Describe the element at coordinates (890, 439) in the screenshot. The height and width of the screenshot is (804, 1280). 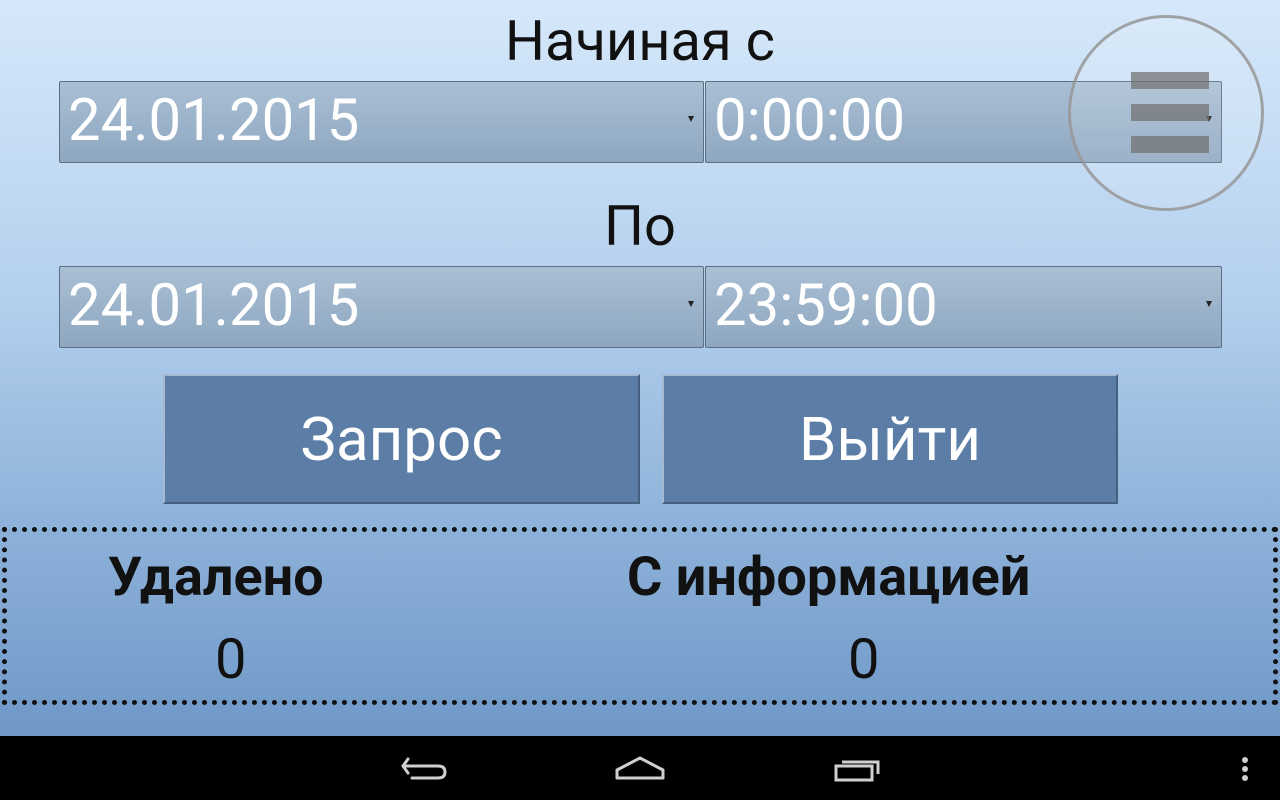
I see `exit-button: Выйти` at that location.